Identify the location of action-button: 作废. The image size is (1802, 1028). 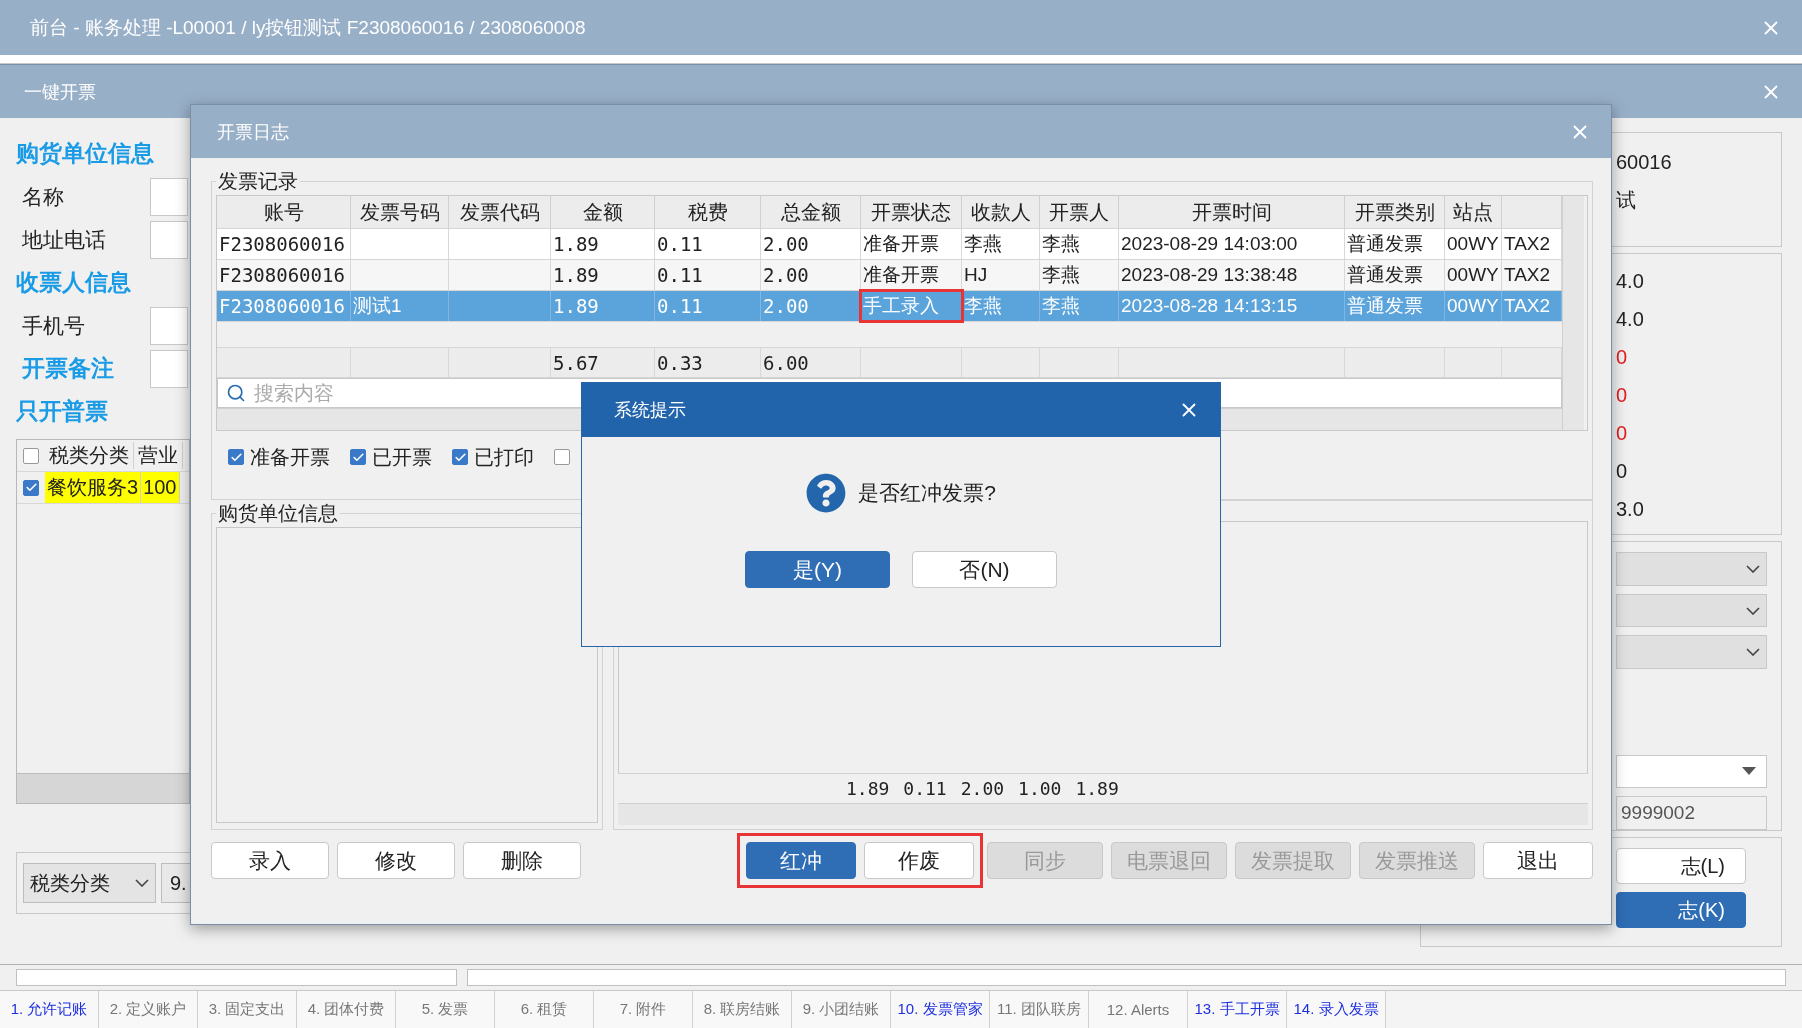
(919, 860).